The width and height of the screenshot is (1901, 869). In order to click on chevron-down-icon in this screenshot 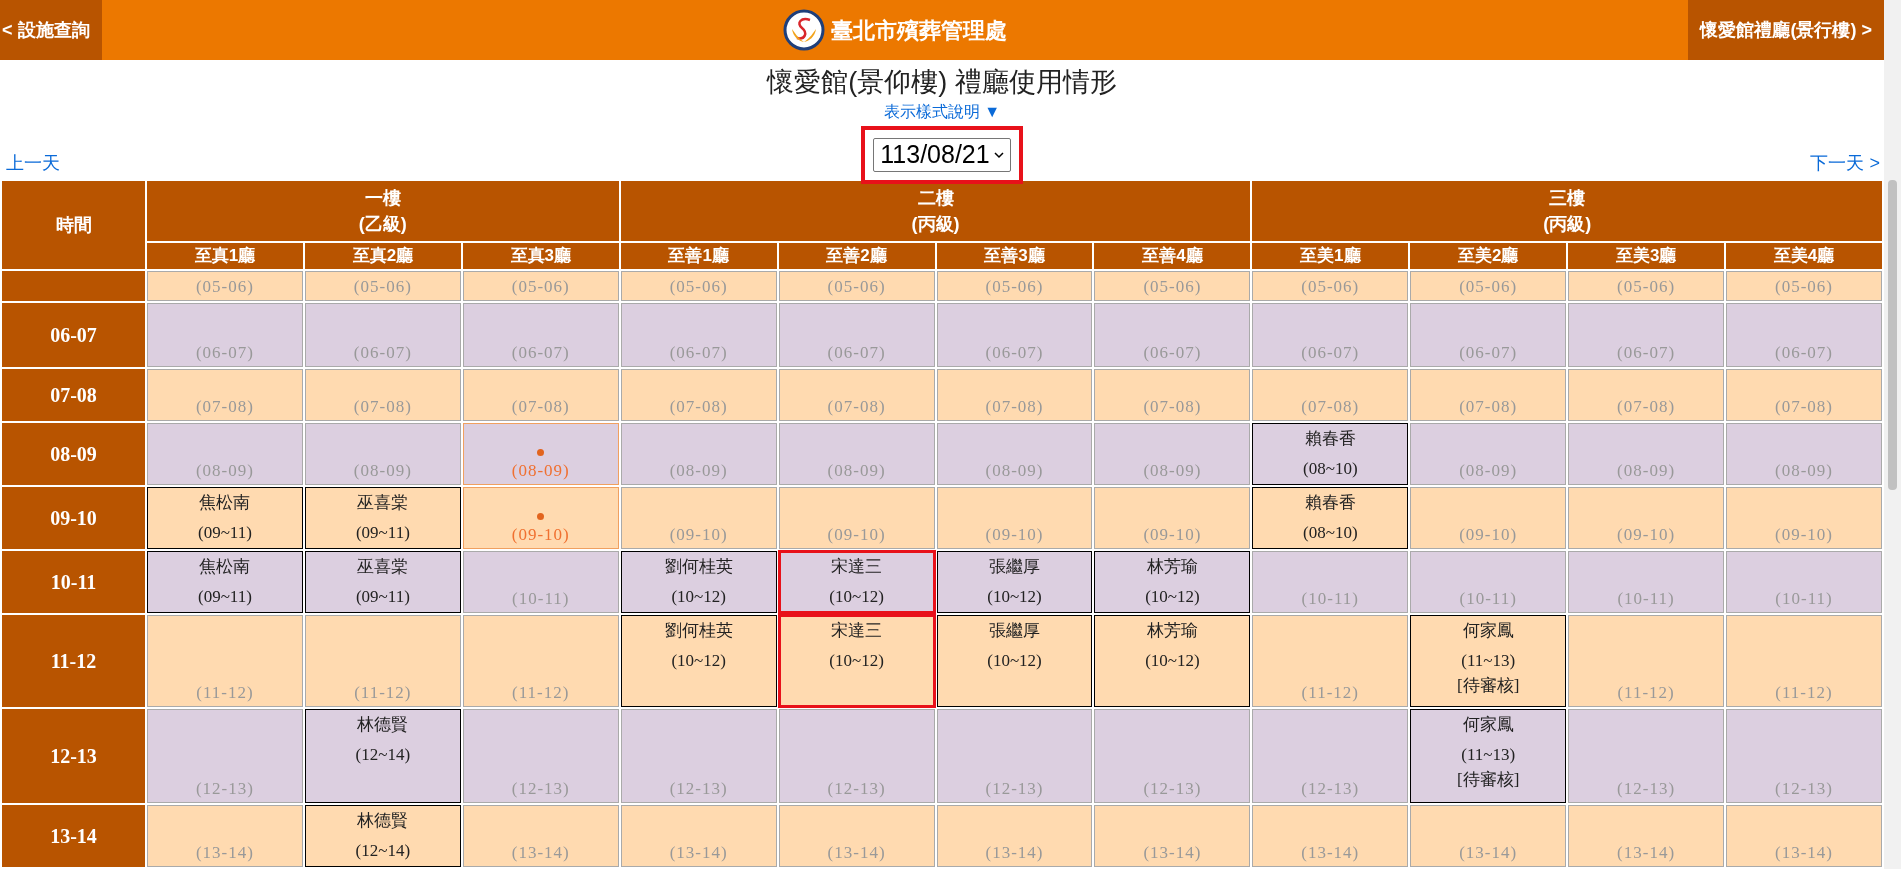, I will do `click(998, 155)`.